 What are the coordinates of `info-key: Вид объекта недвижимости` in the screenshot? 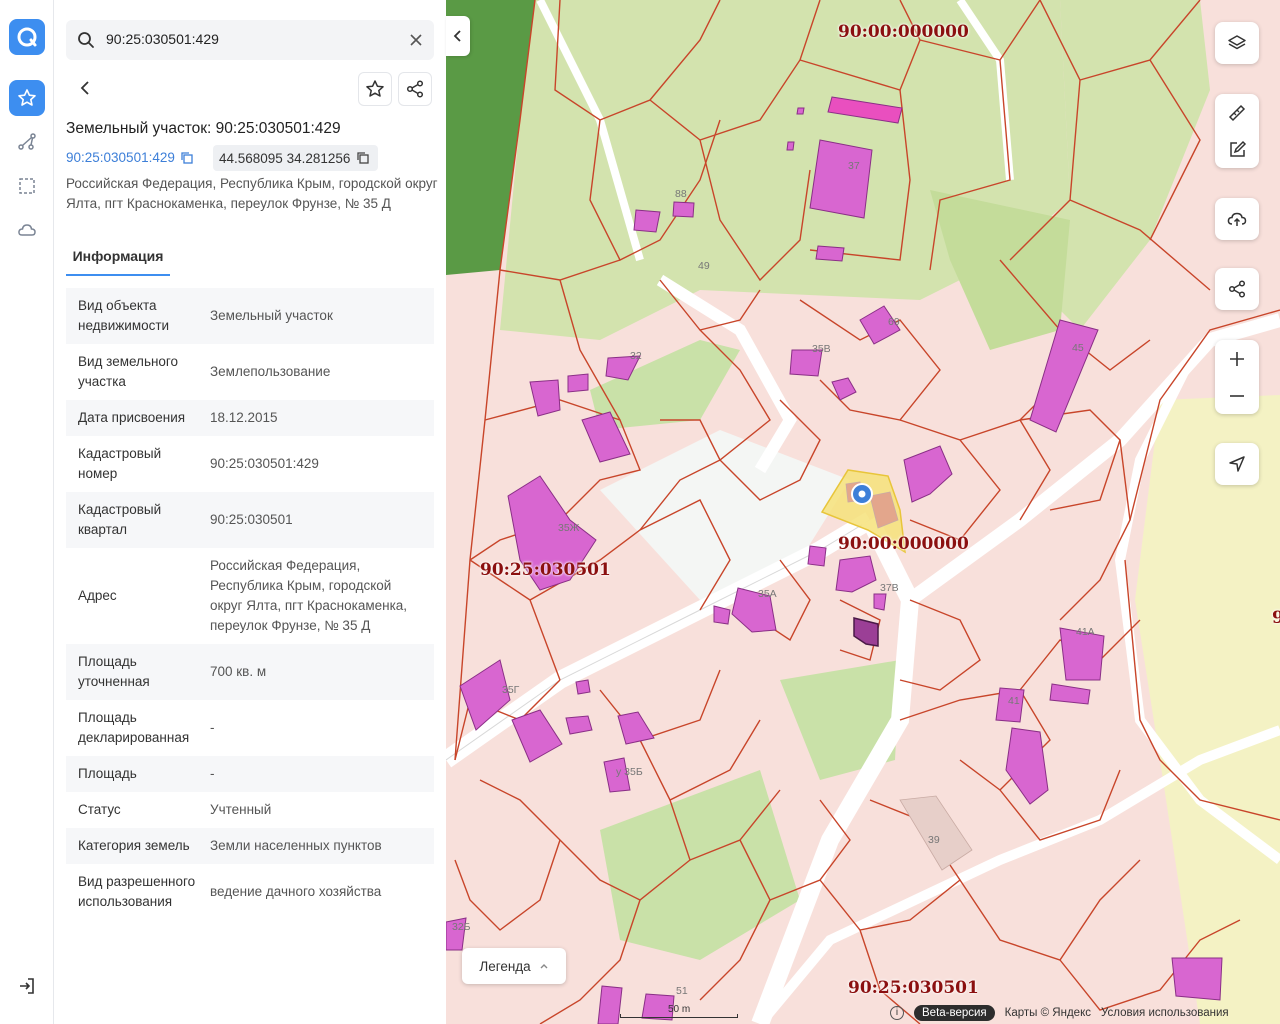 It's located at (124, 315).